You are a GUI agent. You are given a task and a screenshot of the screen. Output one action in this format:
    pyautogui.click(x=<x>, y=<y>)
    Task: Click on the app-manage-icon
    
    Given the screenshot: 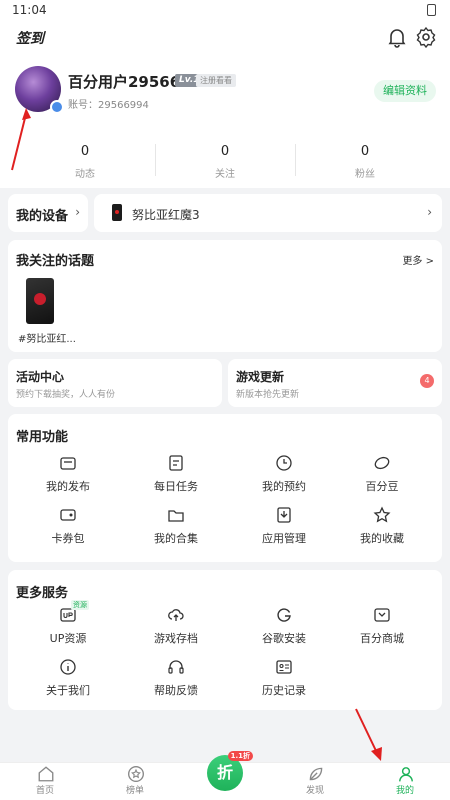 What is the action you would take?
    pyautogui.click(x=284, y=515)
    